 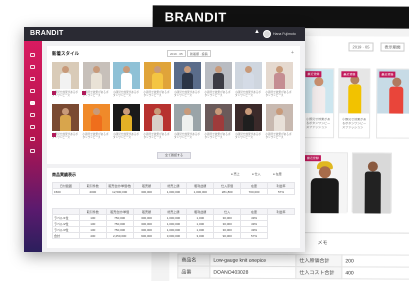 What do you see at coordinates (32, 91) in the screenshot?
I see `tag-icon` at bounding box center [32, 91].